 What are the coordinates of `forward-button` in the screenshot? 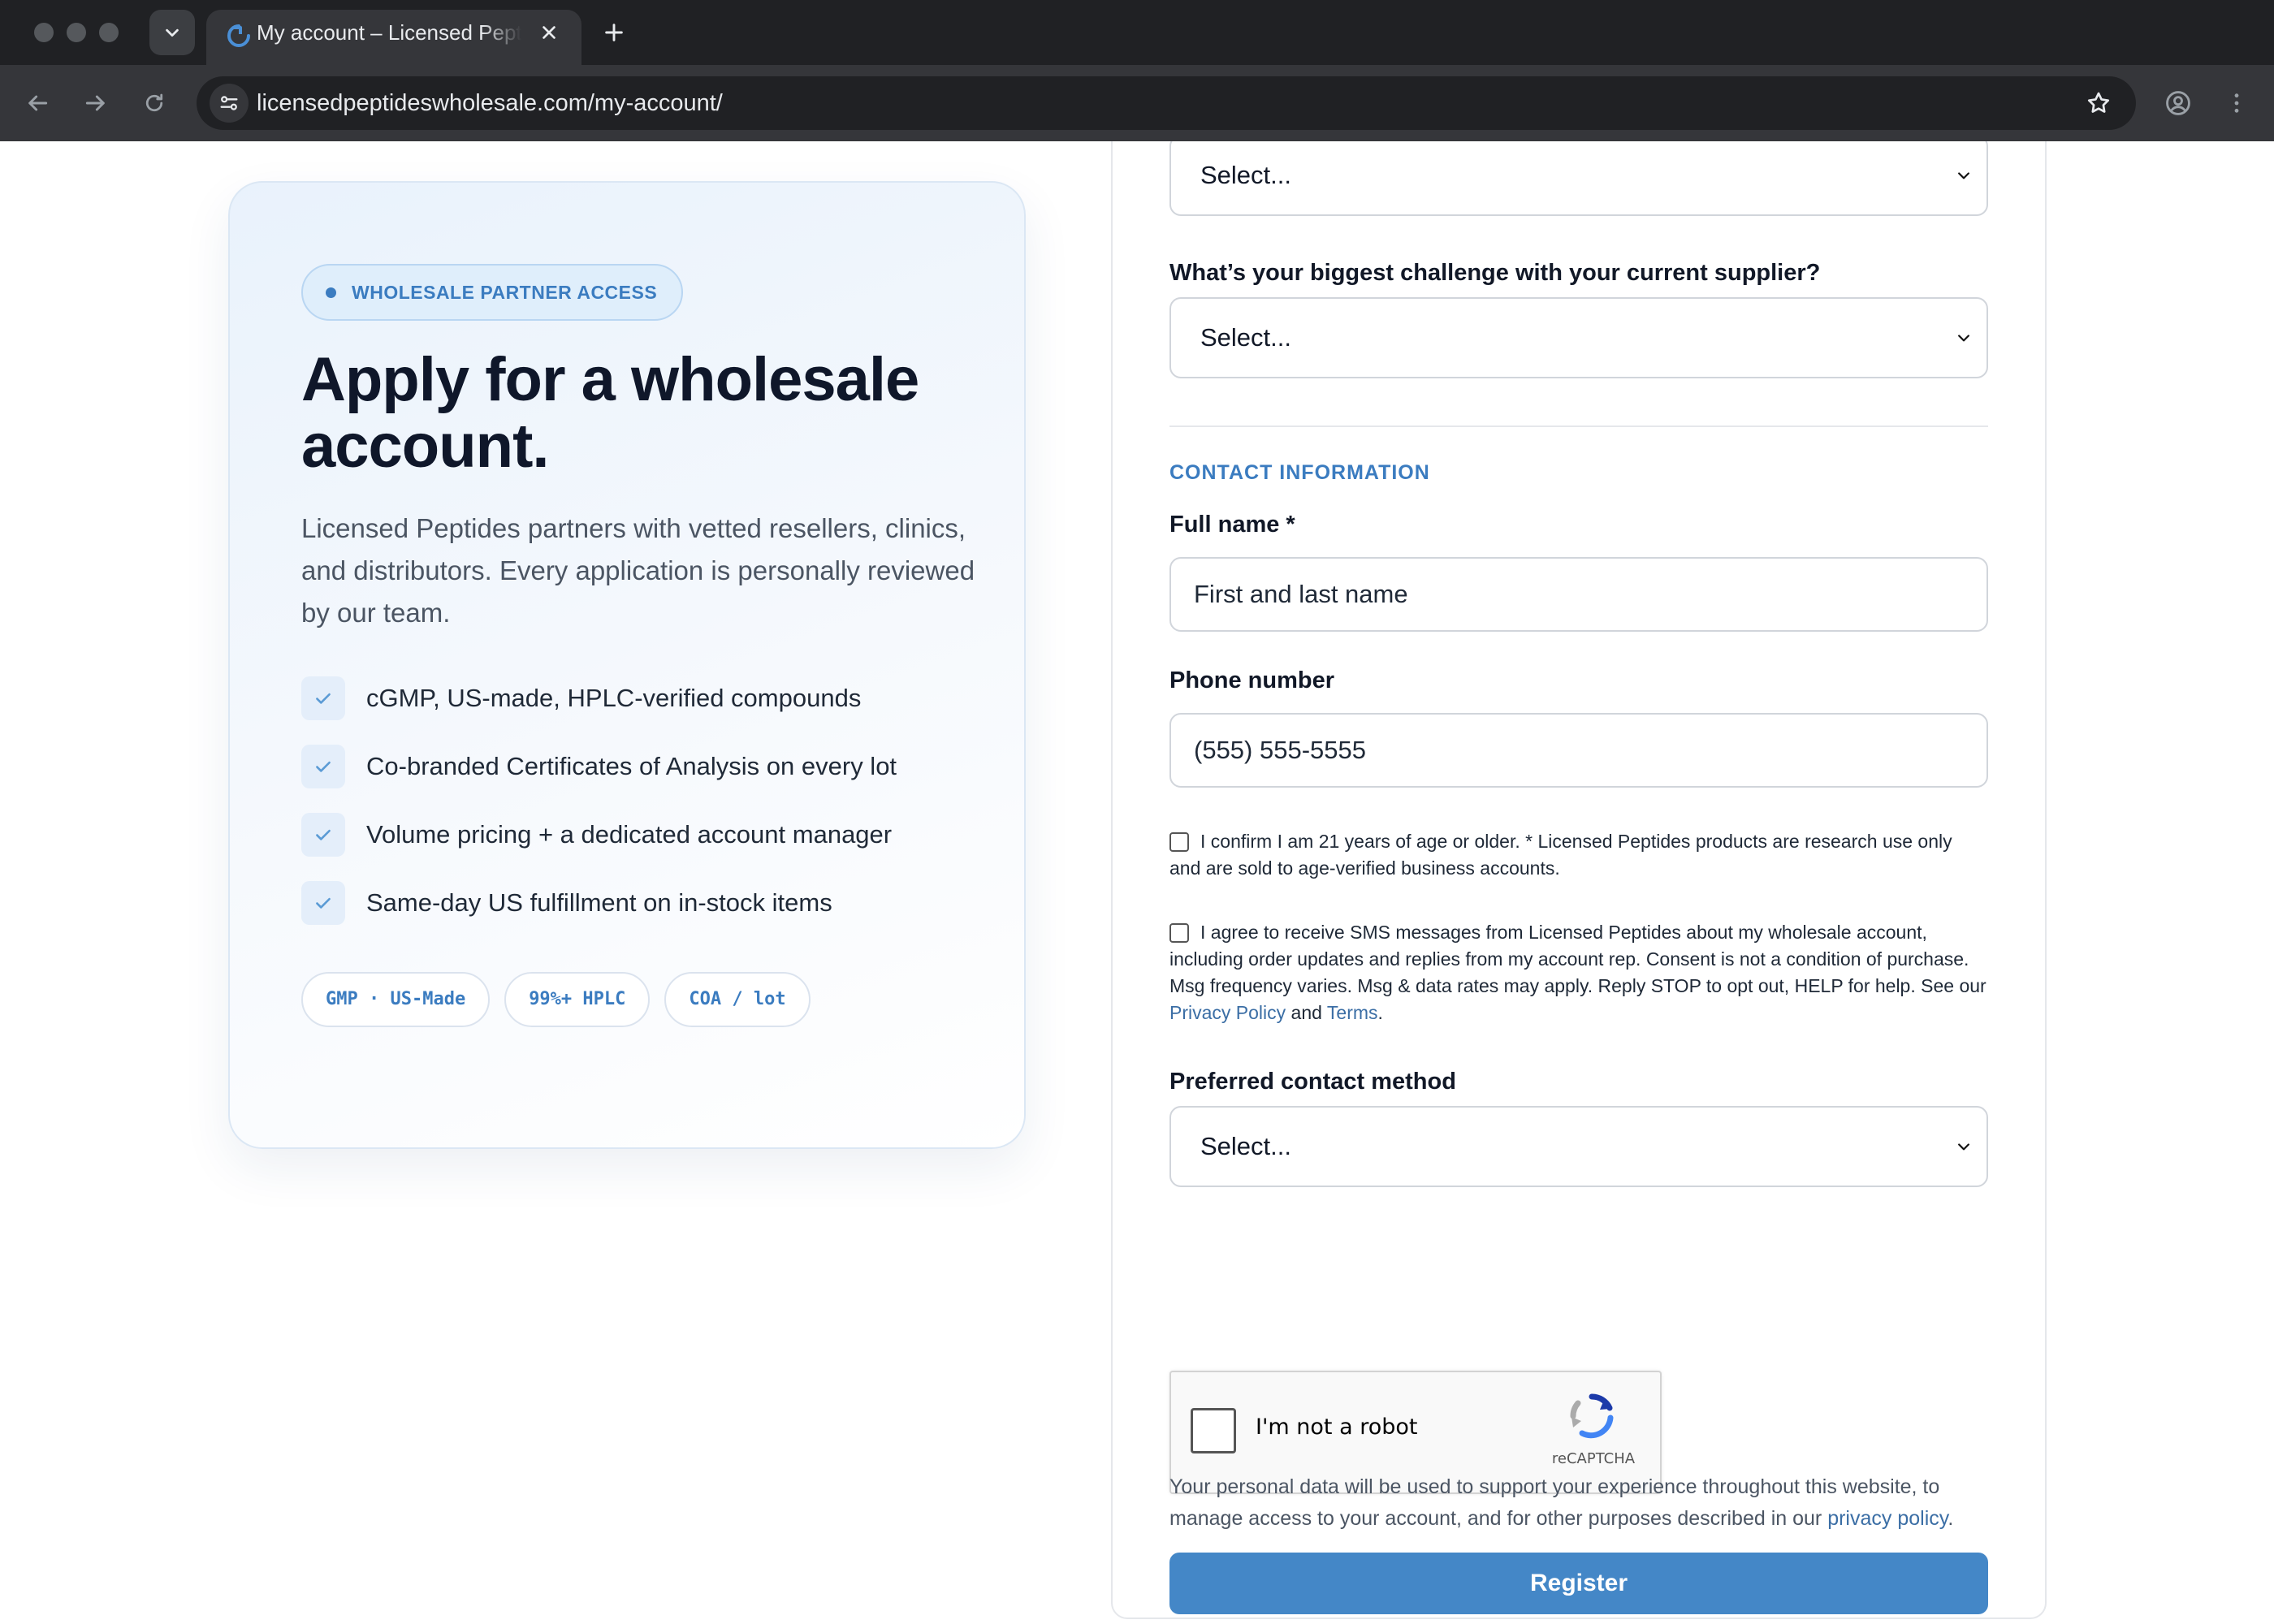 It's located at (96, 104).